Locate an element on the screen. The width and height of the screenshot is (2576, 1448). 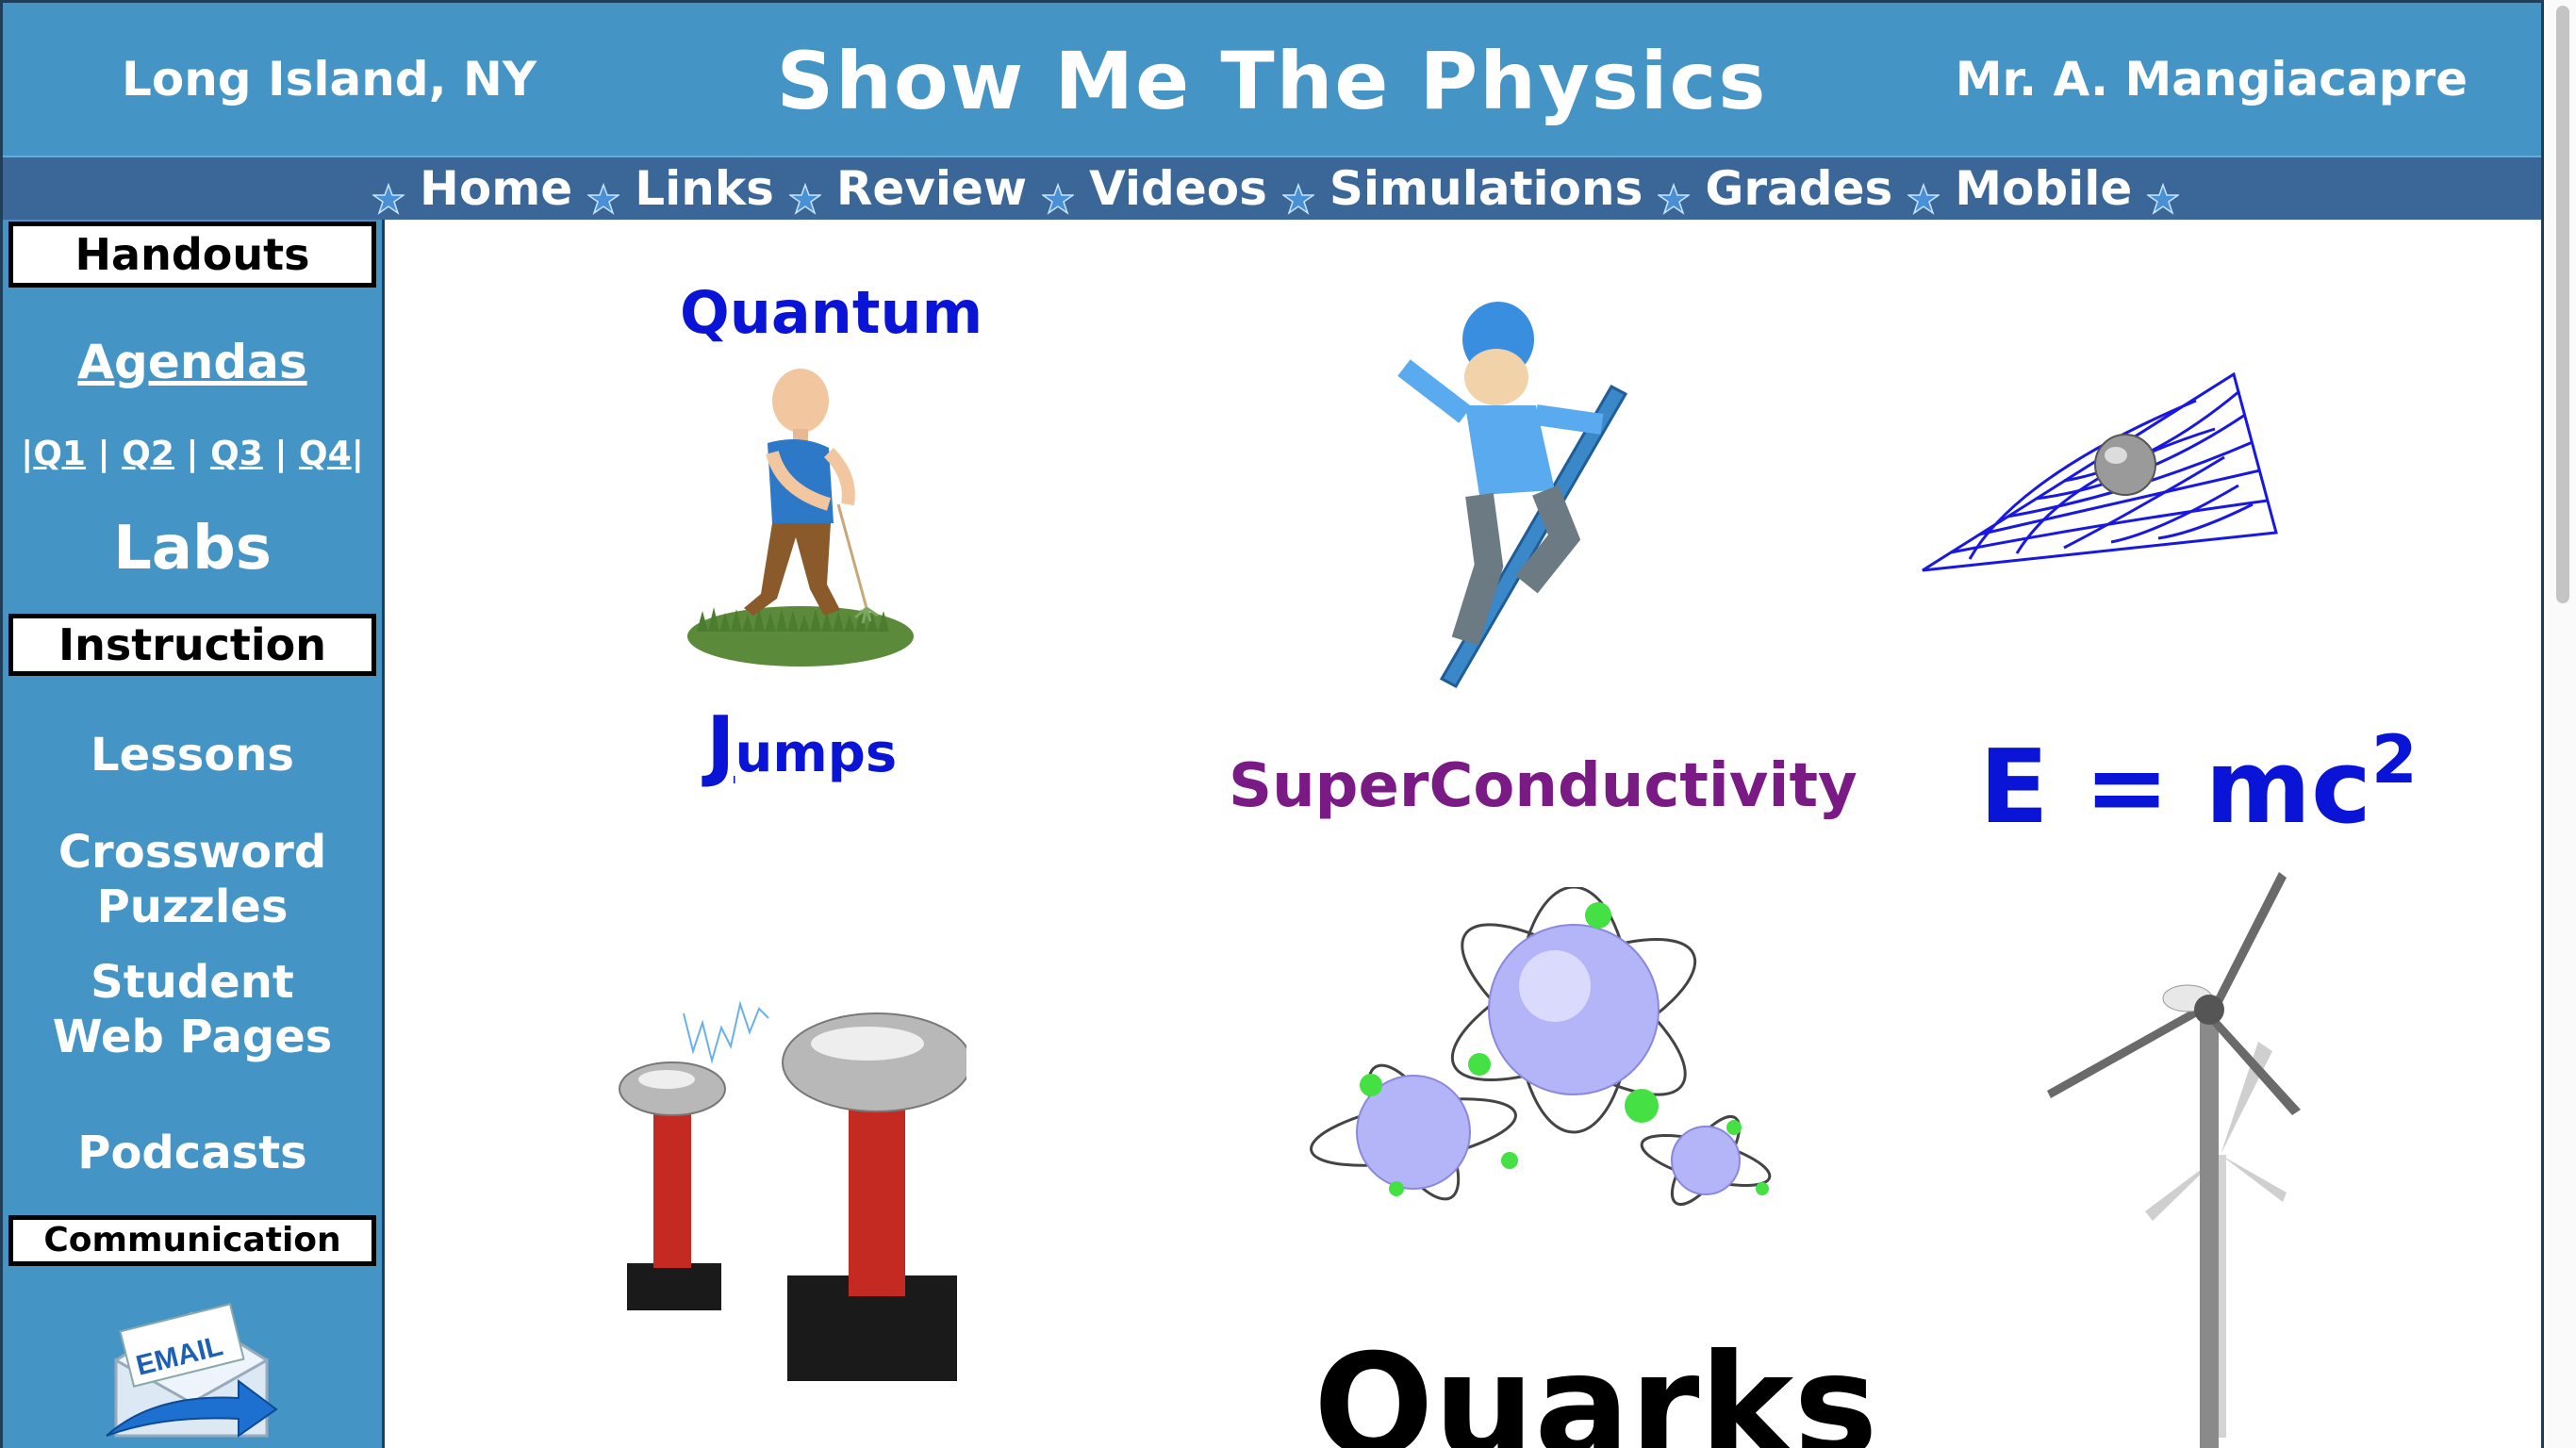
snowboarder-image is located at coordinates (1531, 486).